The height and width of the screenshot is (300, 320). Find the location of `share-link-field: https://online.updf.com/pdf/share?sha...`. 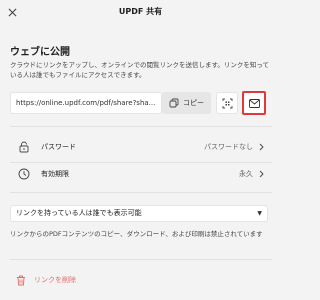

share-link-field: https://online.updf.com/pdf/share?sha... is located at coordinates (86, 103).